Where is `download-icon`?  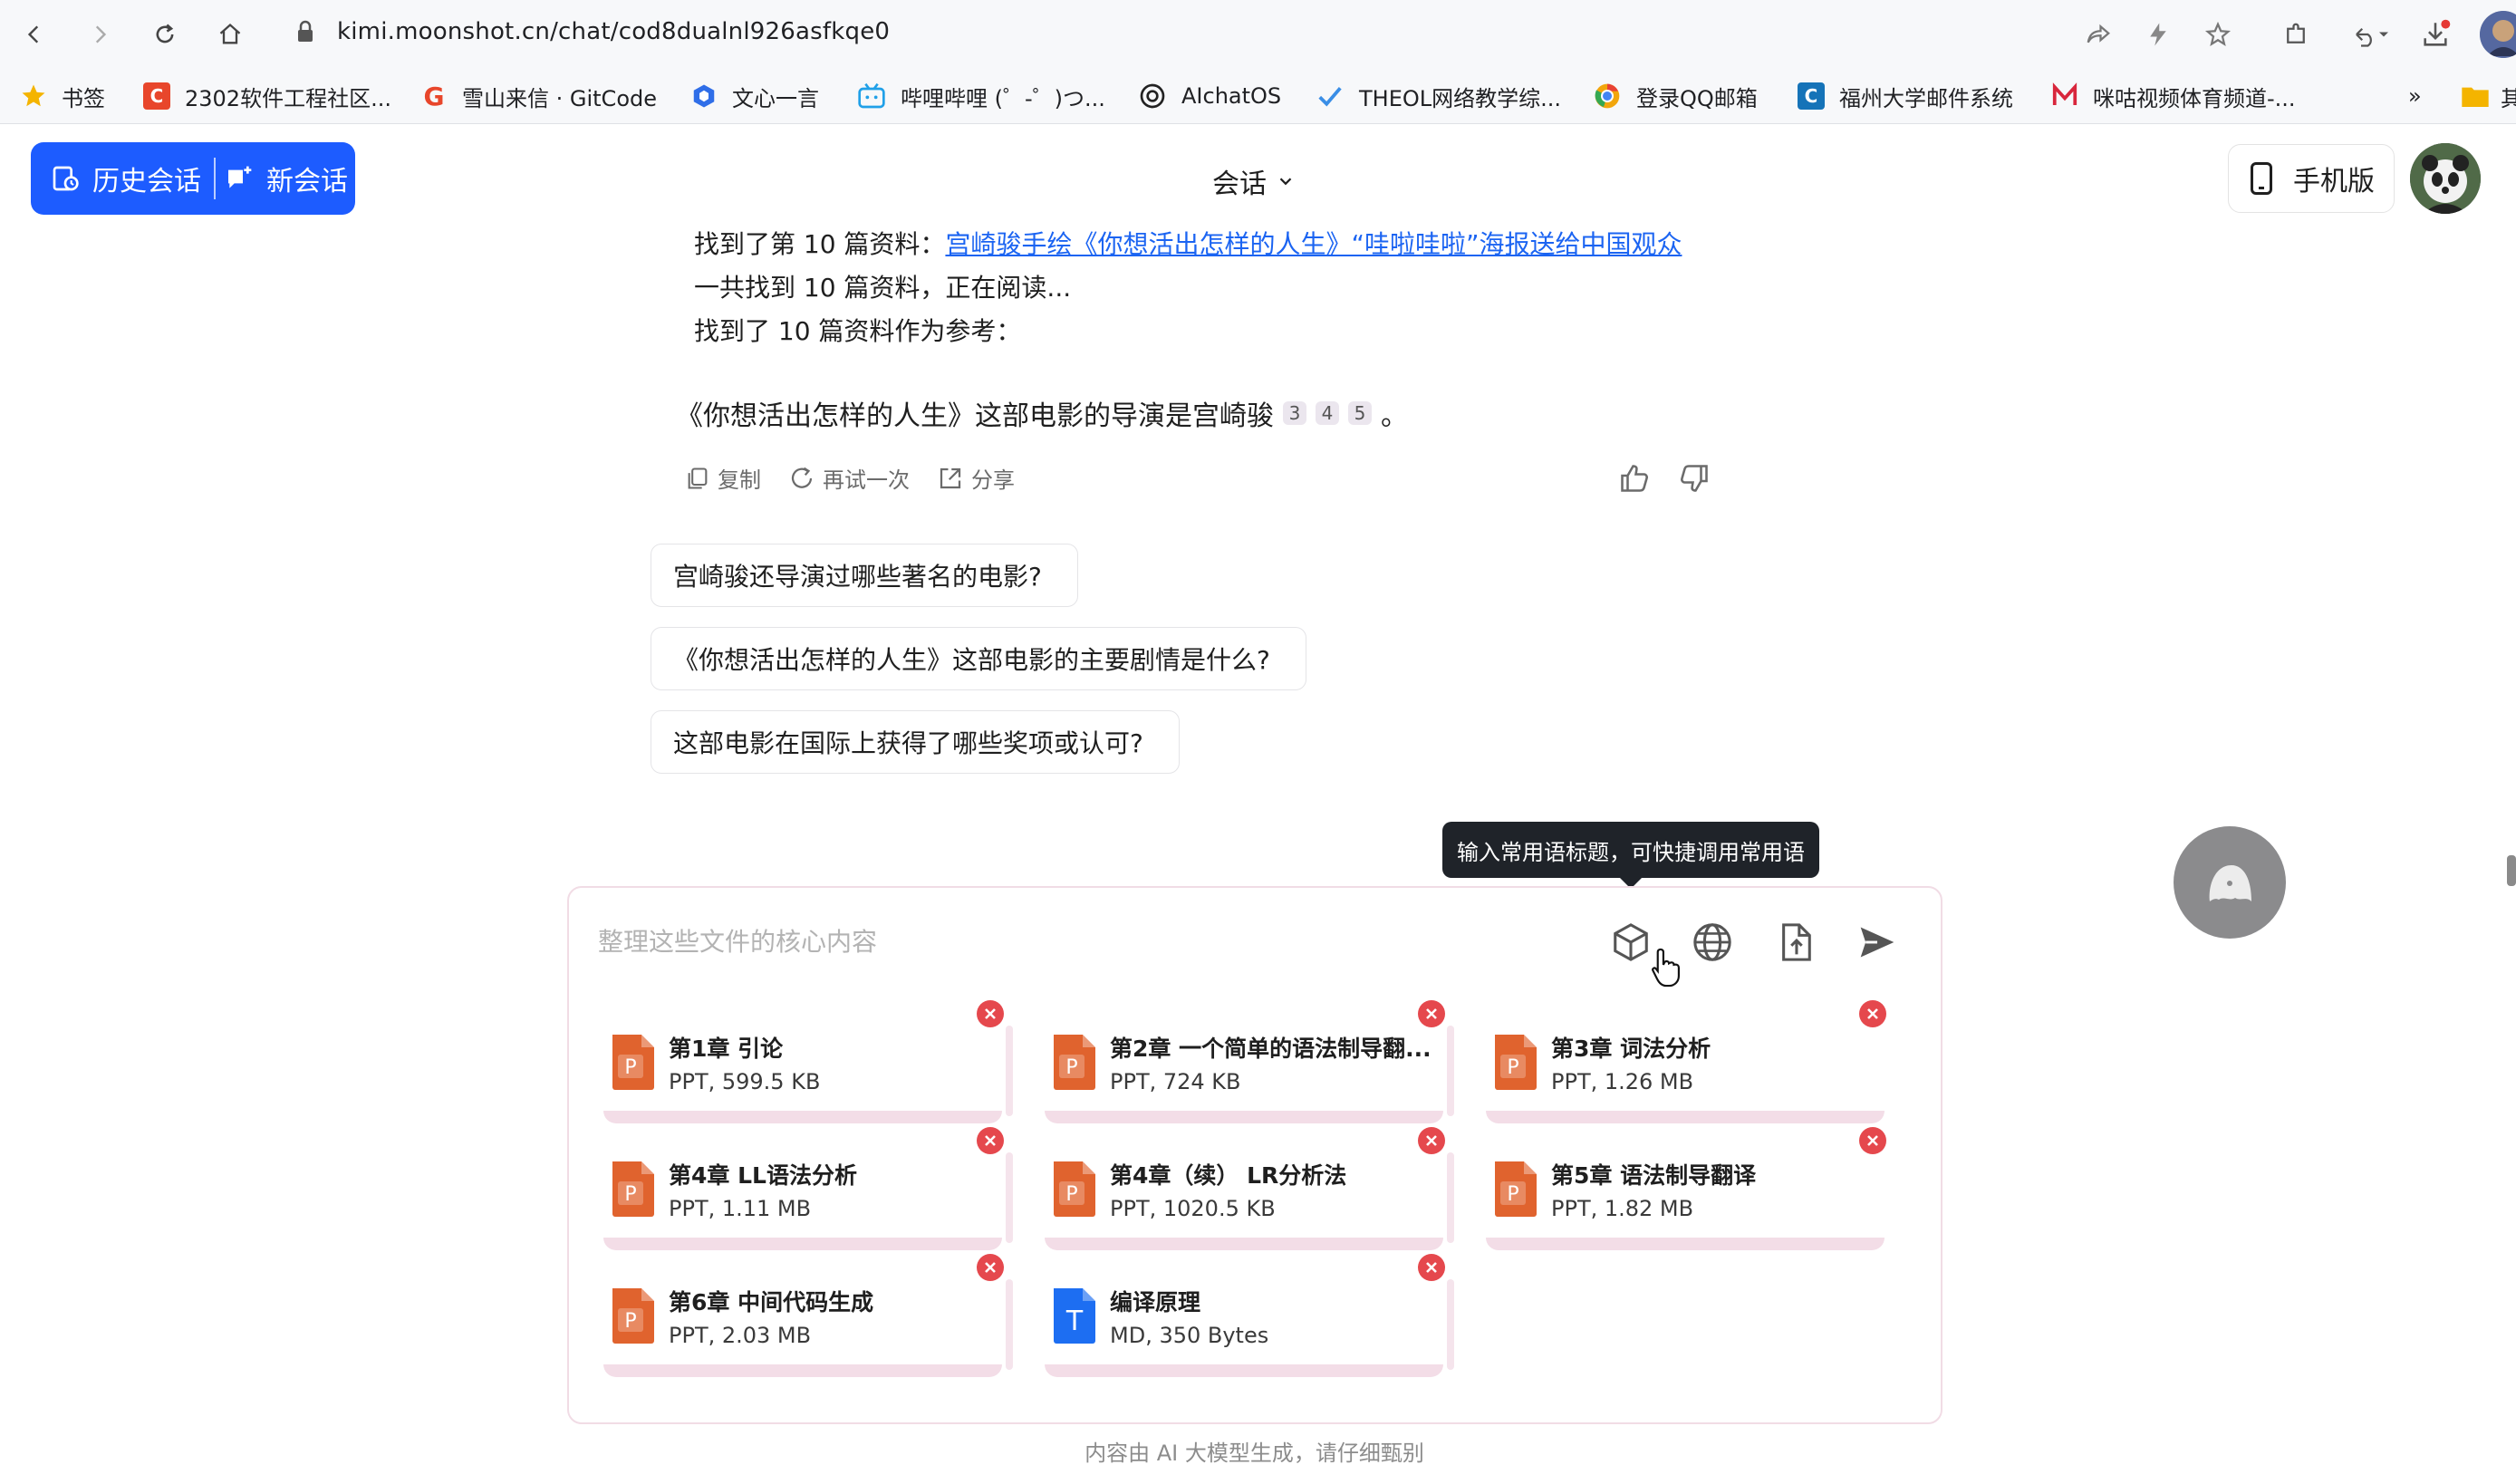 download-icon is located at coordinates (2437, 33).